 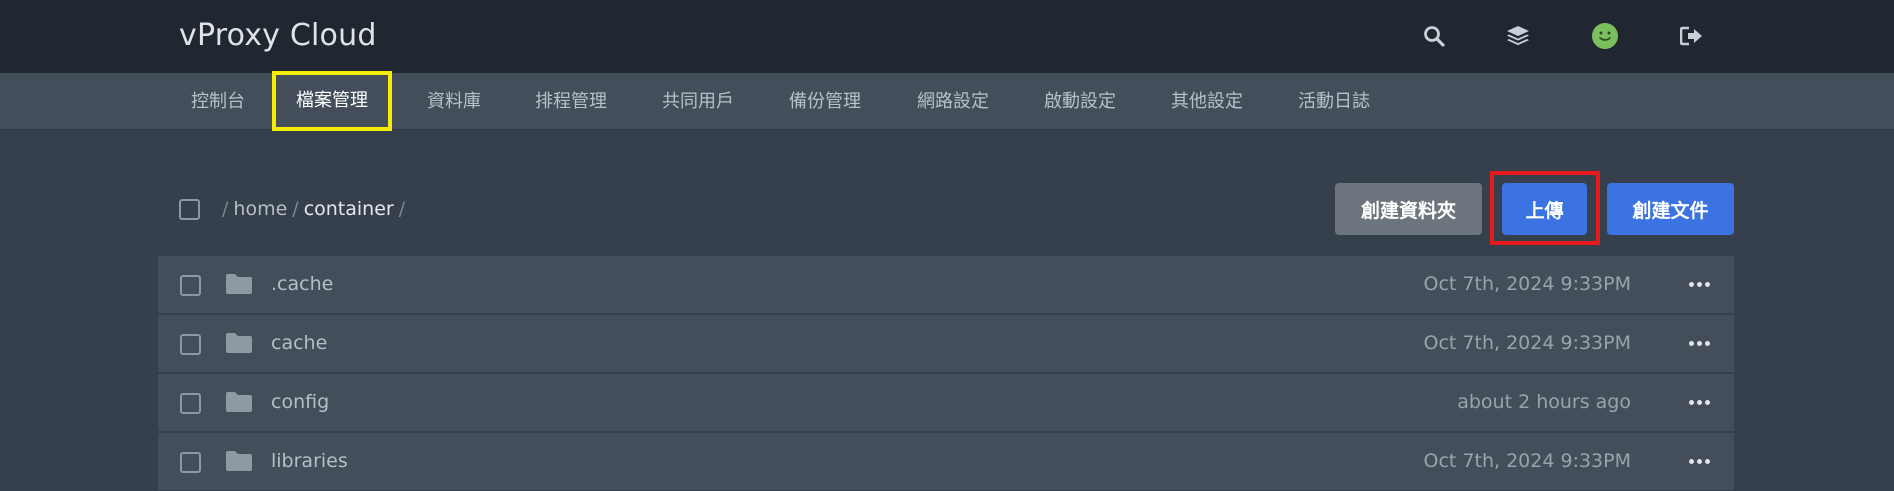 I want to click on nav-item-schedule: 排程管理, so click(x=571, y=101).